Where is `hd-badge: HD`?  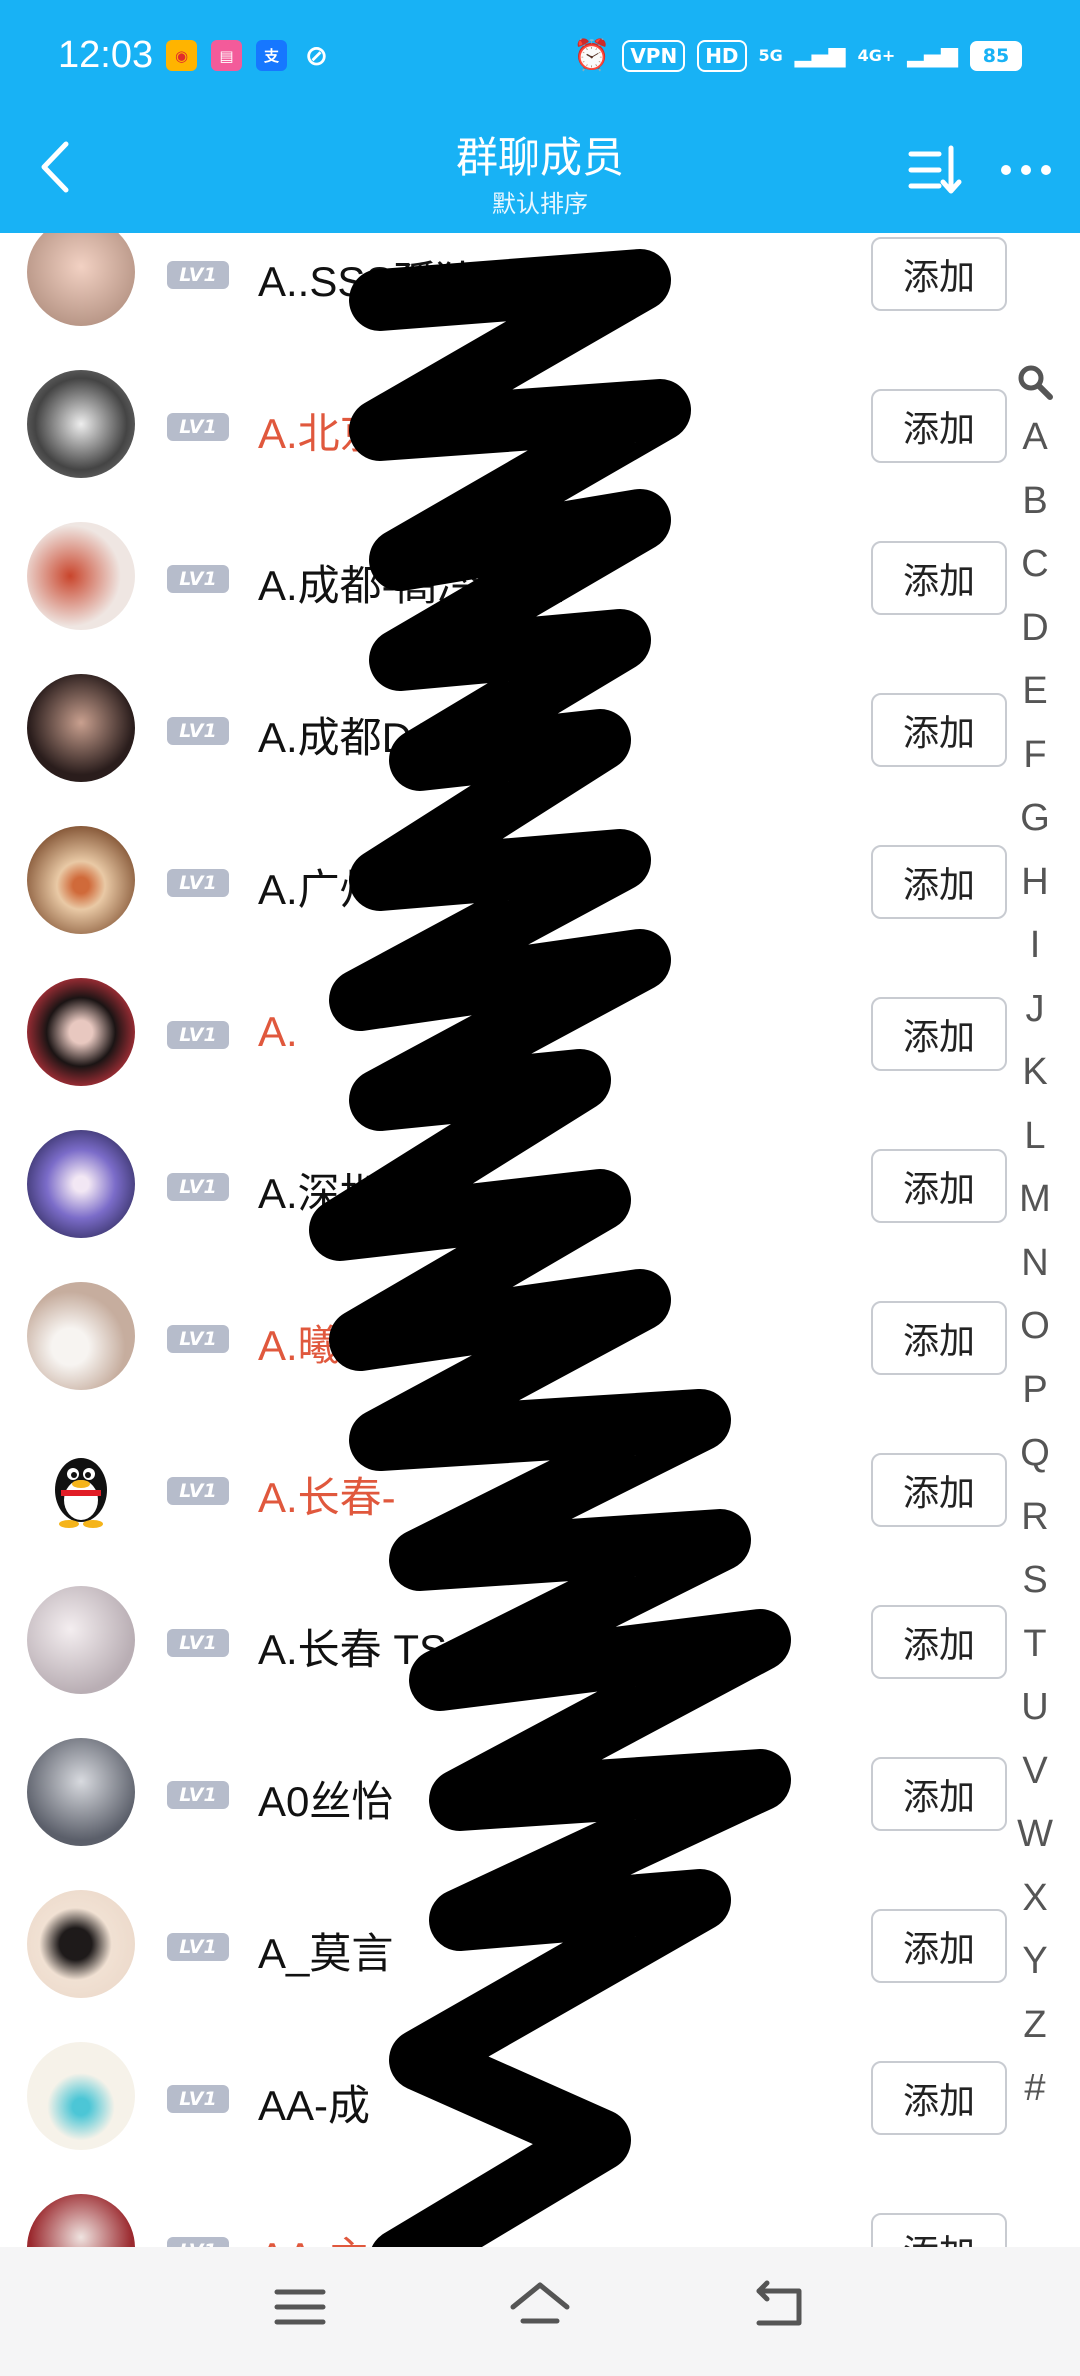 hd-badge: HD is located at coordinates (722, 55).